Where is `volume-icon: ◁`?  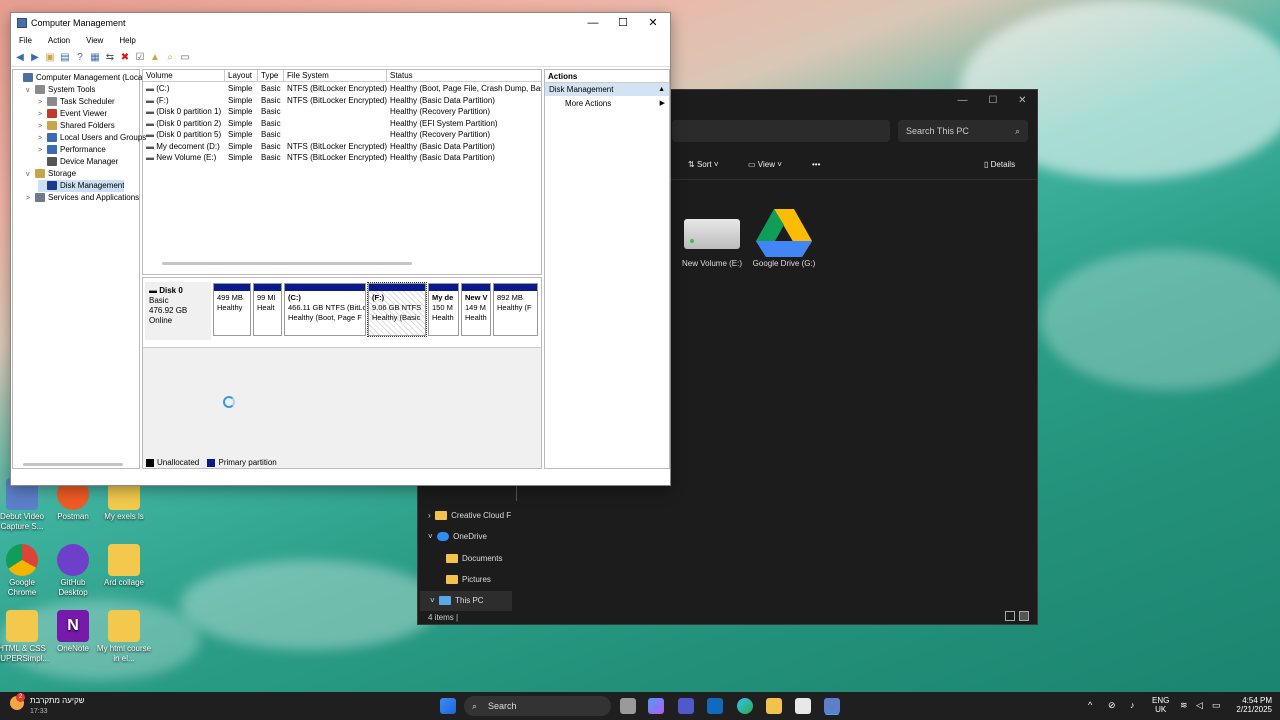
volume-icon: ◁ is located at coordinates (1199, 705).